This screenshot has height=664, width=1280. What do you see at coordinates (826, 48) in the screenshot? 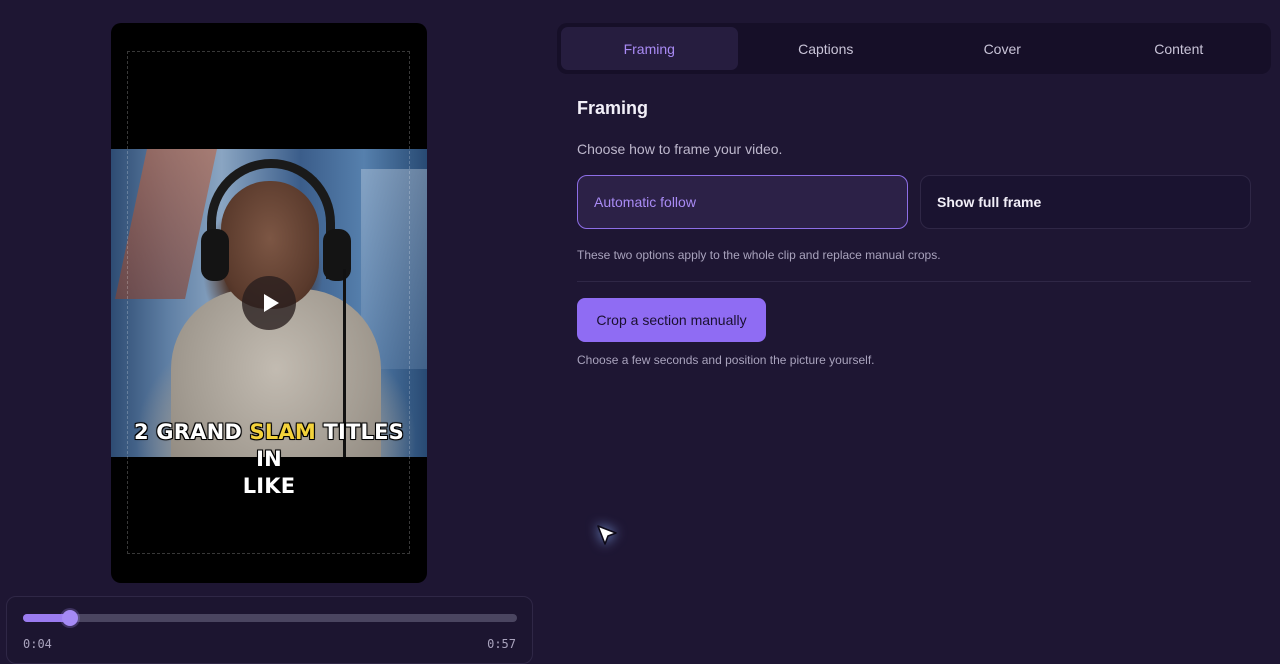
I see `tab-captions: Captions` at bounding box center [826, 48].